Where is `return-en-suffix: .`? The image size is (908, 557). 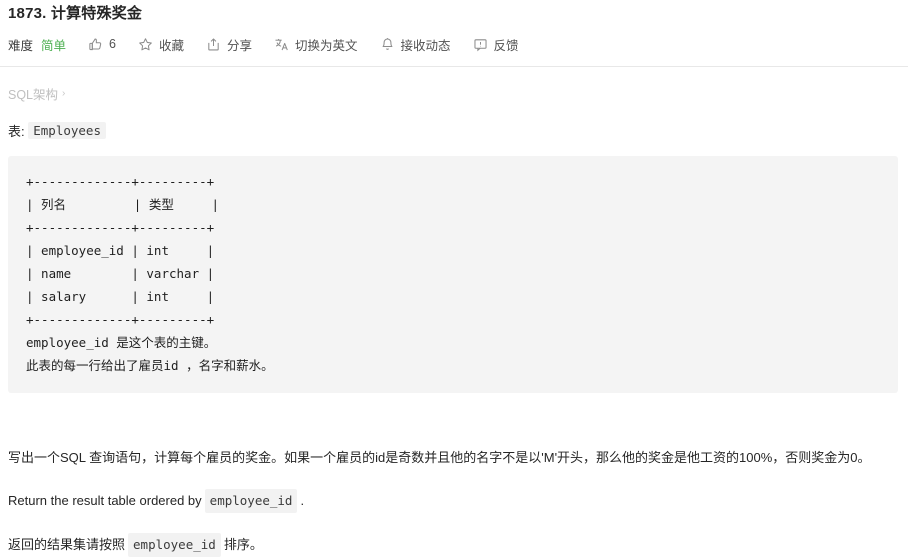 return-en-suffix: . is located at coordinates (302, 500).